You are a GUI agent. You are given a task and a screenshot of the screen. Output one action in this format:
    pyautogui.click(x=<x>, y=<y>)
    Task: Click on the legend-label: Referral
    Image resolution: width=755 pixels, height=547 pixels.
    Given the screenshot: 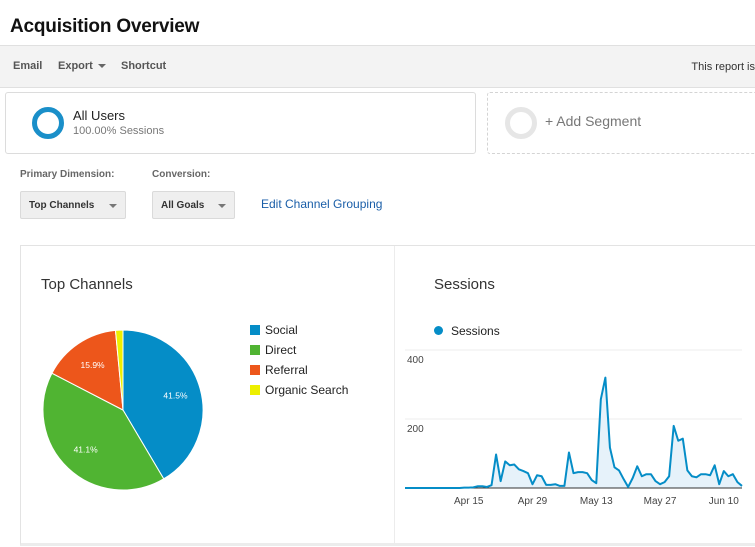 What is the action you would take?
    pyautogui.click(x=286, y=370)
    